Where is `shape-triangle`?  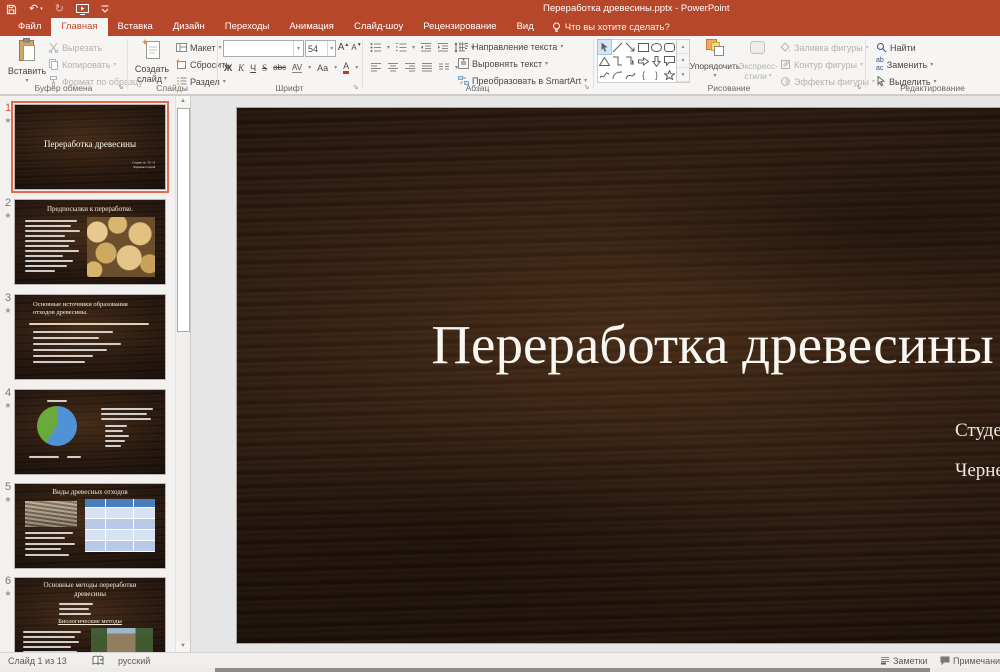
shape-triangle is located at coordinates (604, 61).